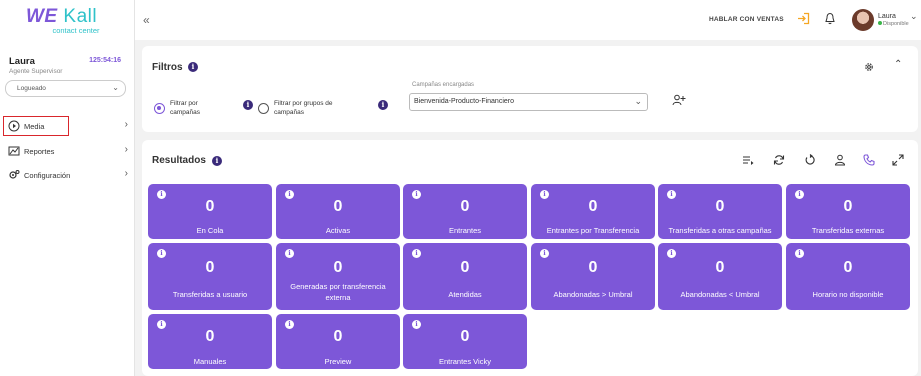 This screenshot has width=921, height=376. I want to click on agent-role: Agente Supervisor, so click(36, 71).